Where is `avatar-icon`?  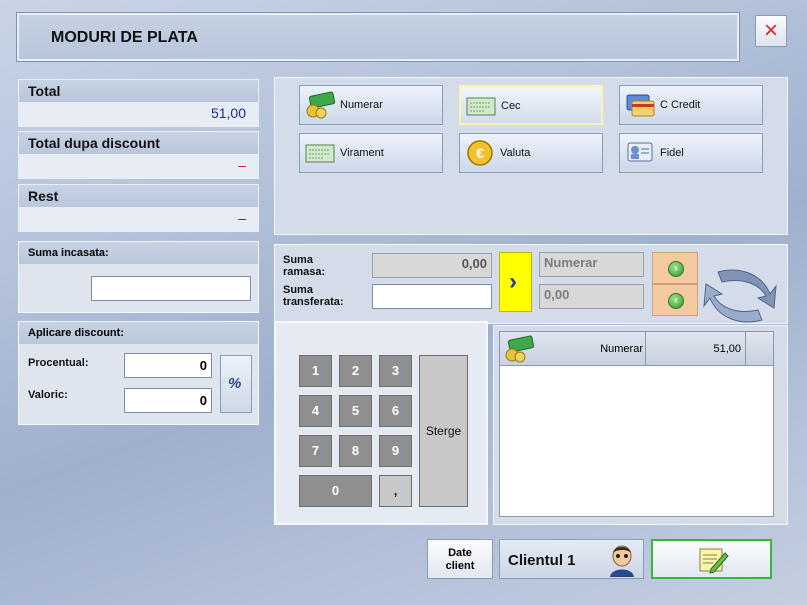 avatar-icon is located at coordinates (622, 561).